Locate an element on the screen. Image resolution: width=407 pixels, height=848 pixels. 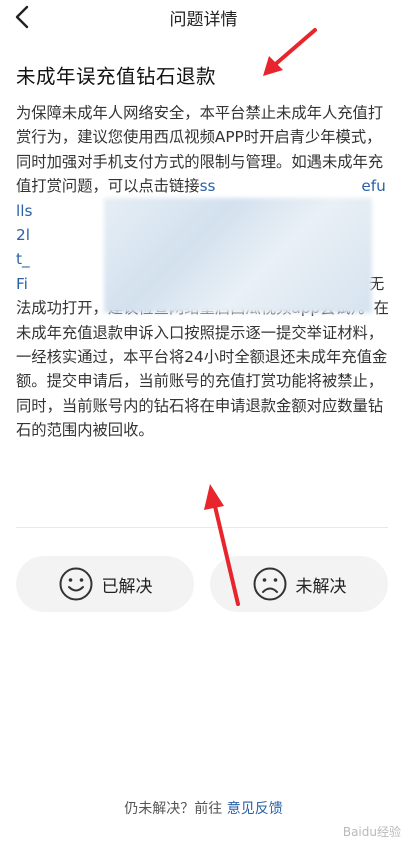
solved-button: 已解决 is located at coordinates (105, 584).